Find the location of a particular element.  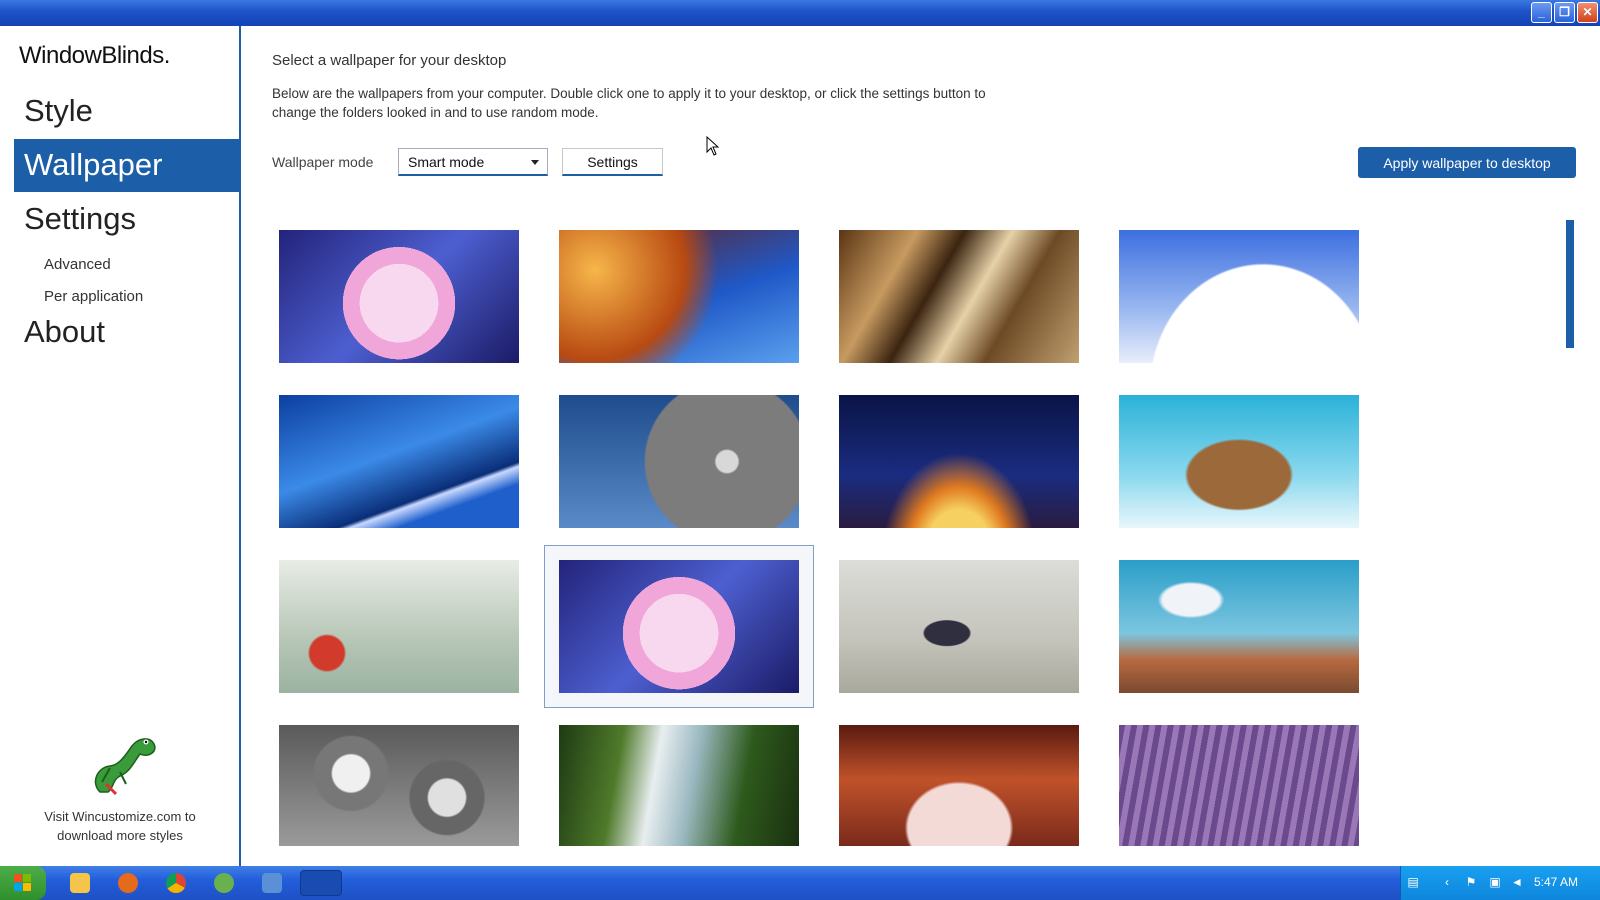

nav-advanced: Advanced is located at coordinates (77, 264).